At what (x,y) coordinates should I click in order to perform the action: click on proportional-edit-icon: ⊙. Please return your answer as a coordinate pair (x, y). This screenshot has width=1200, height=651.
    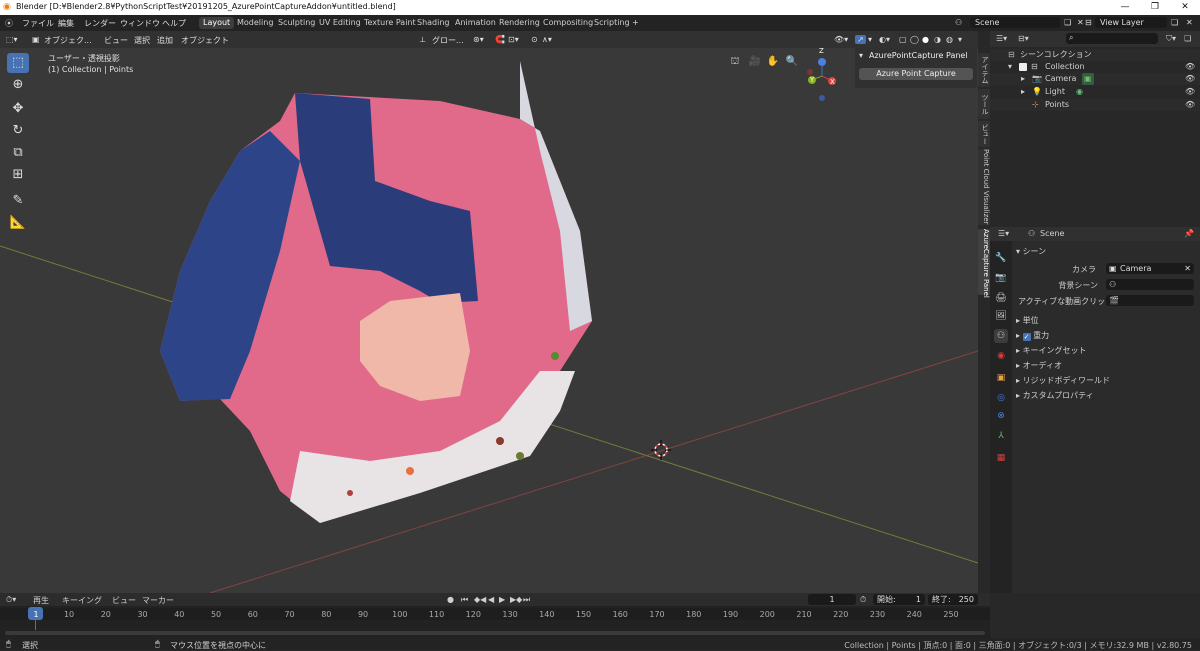
    Looking at the image, I should click on (534, 39).